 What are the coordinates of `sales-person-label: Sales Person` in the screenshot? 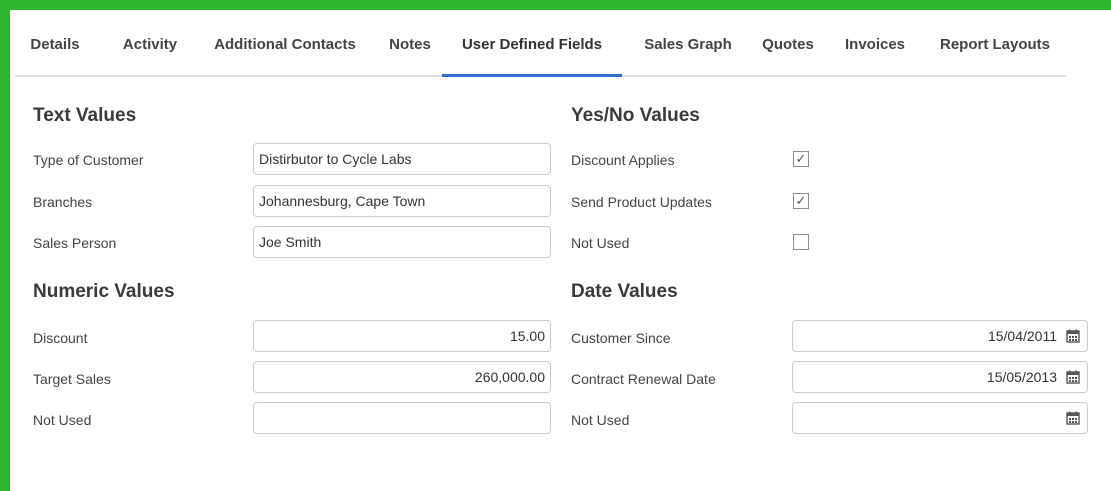 It's located at (75, 243).